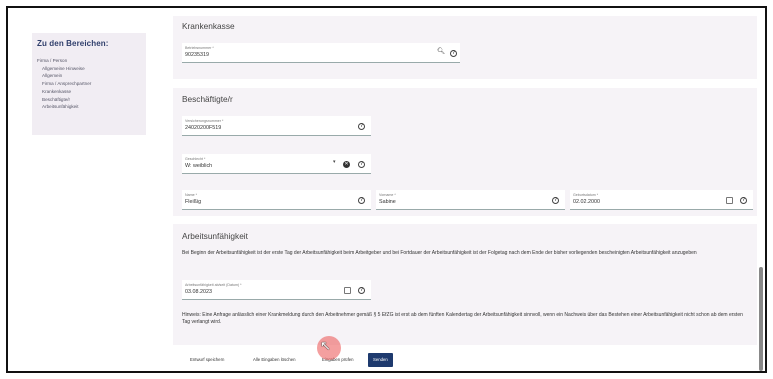  Describe the element at coordinates (387, 202) in the screenshot. I see `vorname-value: Sabine` at that location.